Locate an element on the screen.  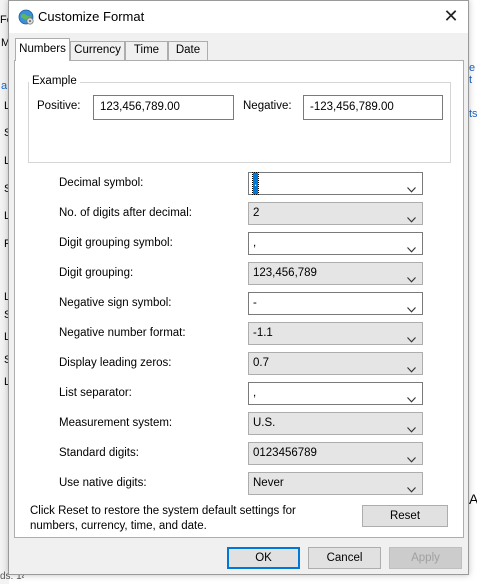
close-button: ✕ is located at coordinates (451, 16).